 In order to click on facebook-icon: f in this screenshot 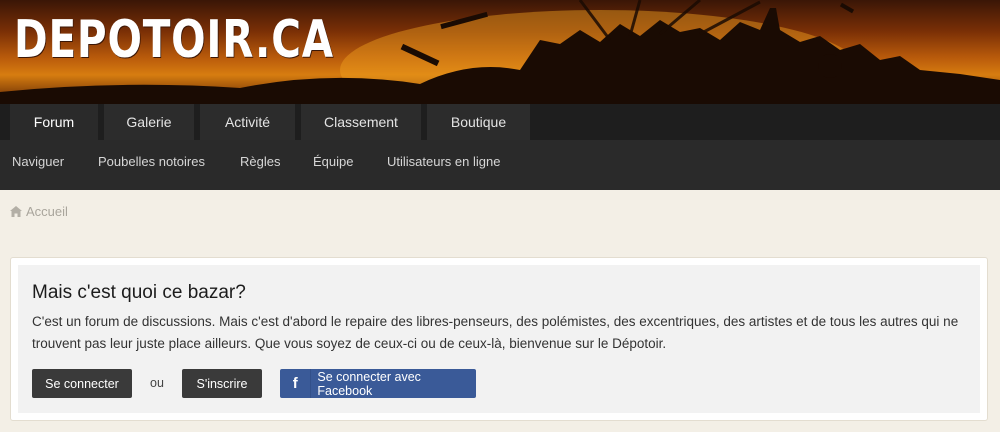, I will do `click(296, 383)`.